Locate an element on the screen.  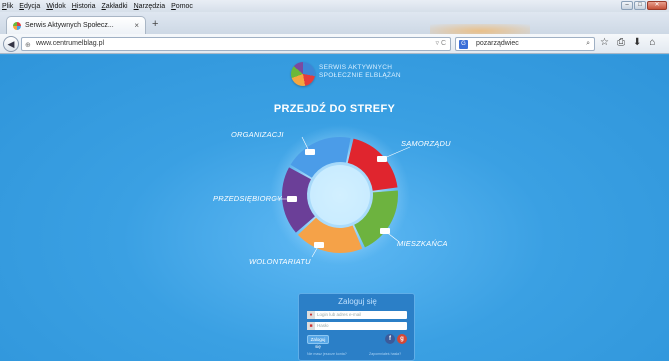
reload-icon: ▿ C is located at coordinates (440, 44).